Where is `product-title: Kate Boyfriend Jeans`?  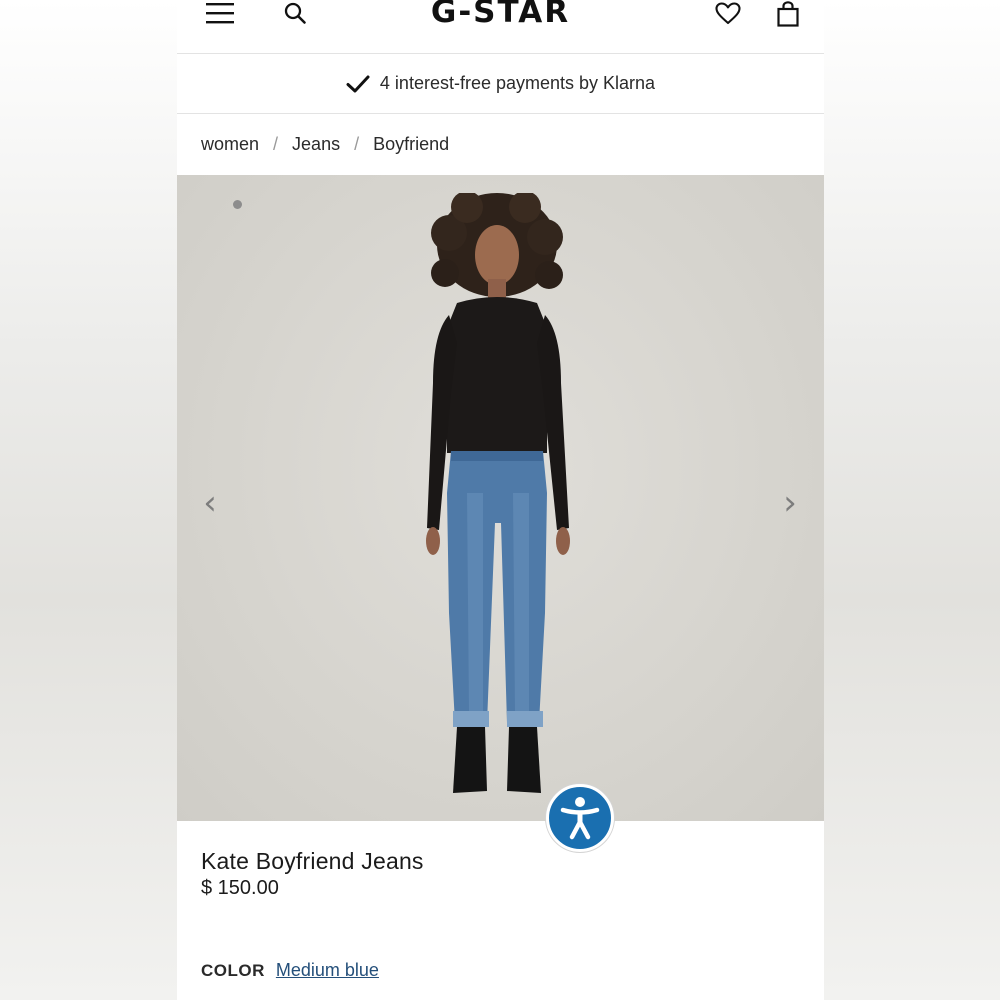
product-title: Kate Boyfriend Jeans is located at coordinates (312, 861).